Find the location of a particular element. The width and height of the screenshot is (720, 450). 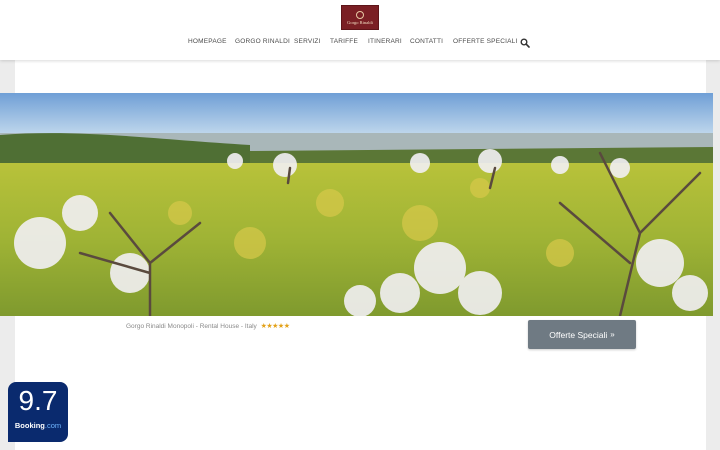

booking-score-badge: 9.7 Booking.com is located at coordinates (38, 412).